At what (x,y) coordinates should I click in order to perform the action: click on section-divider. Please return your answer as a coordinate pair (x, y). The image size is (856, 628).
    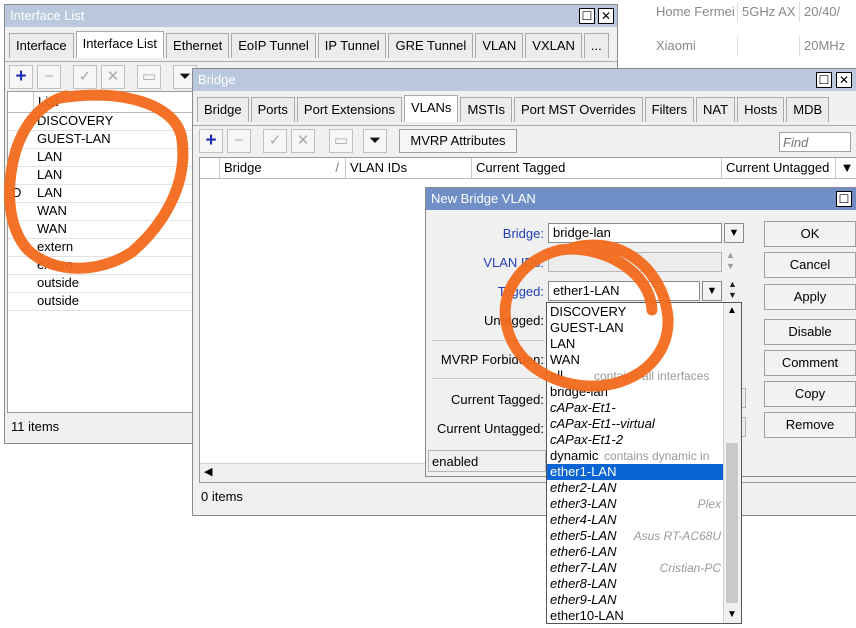
    Looking at the image, I should click on (488, 340).